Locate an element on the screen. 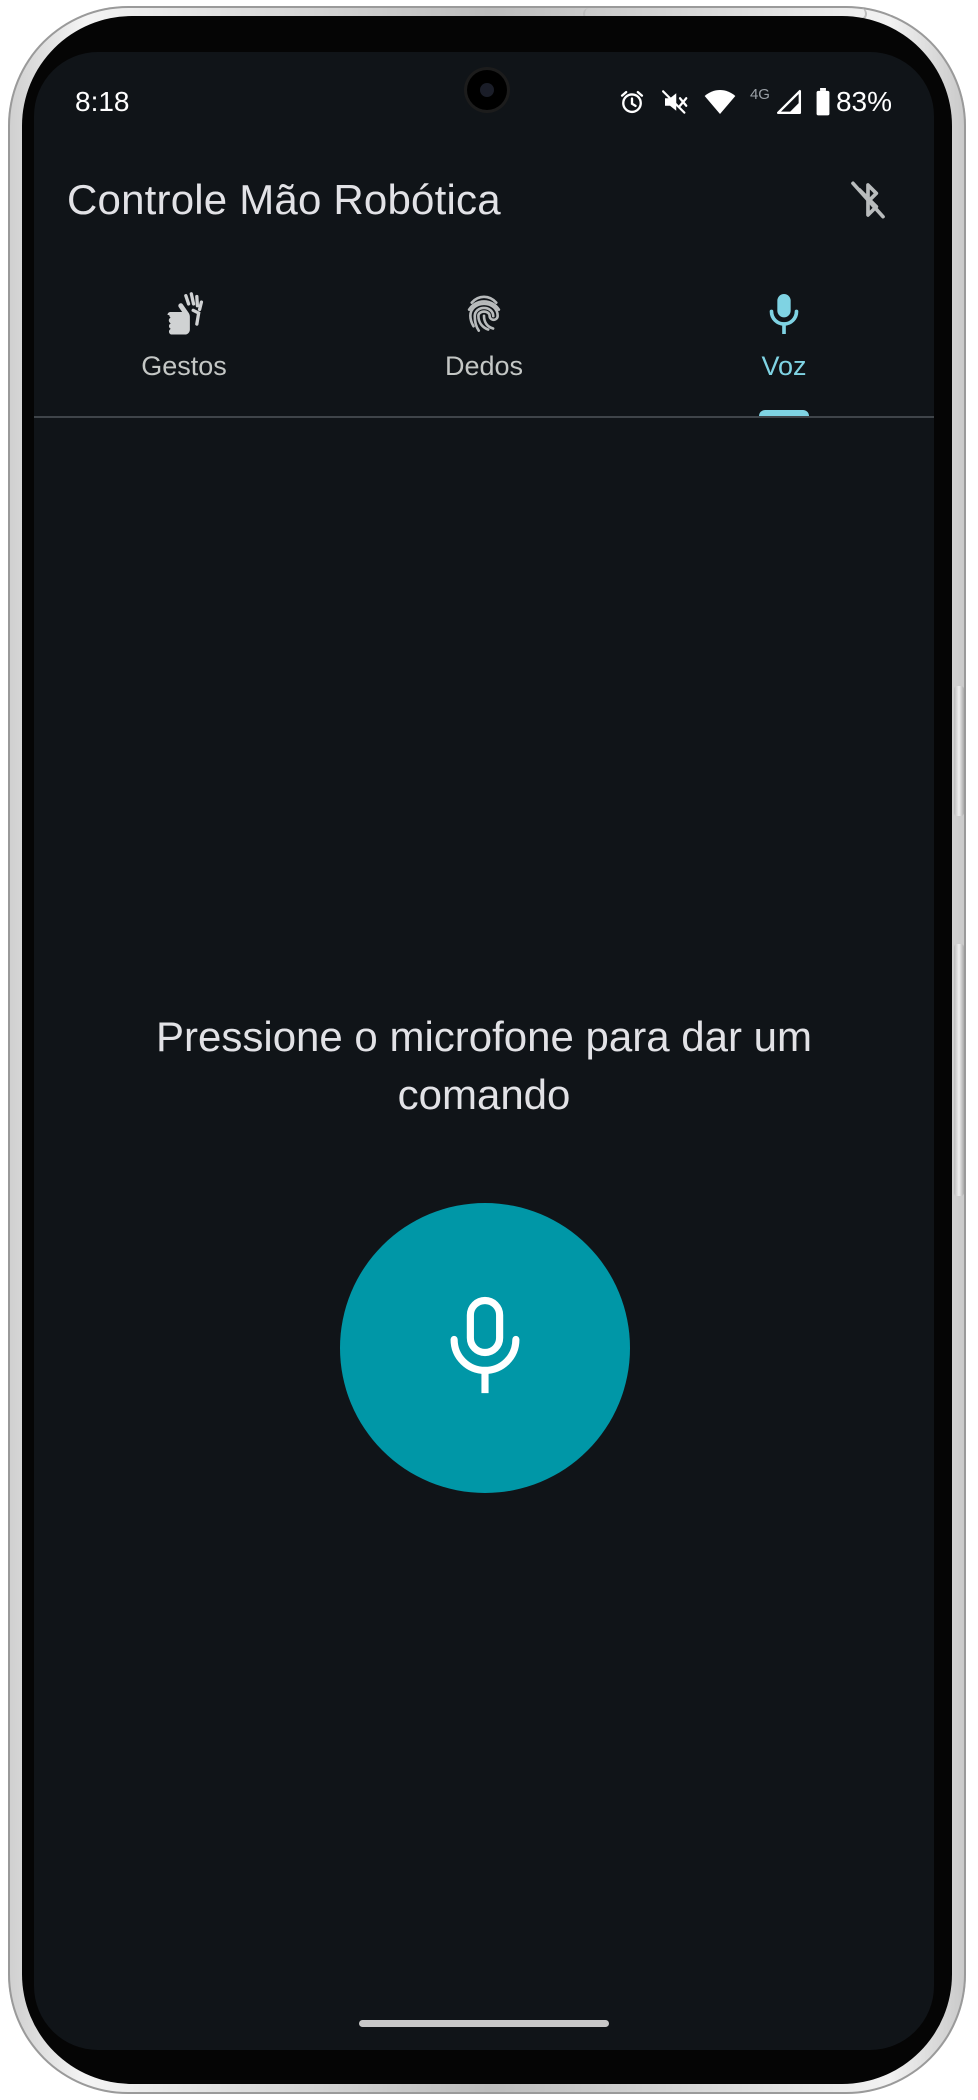 This screenshot has width=978, height=2100. tab-label: Voz is located at coordinates (784, 366).